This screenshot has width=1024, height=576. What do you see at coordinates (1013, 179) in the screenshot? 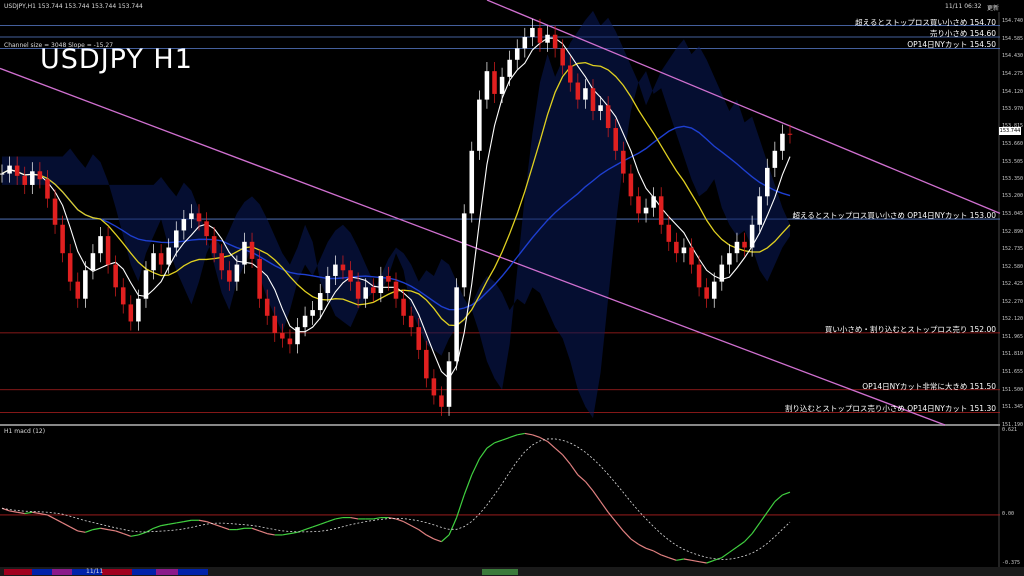
I see `price-tick: 153.350` at bounding box center [1013, 179].